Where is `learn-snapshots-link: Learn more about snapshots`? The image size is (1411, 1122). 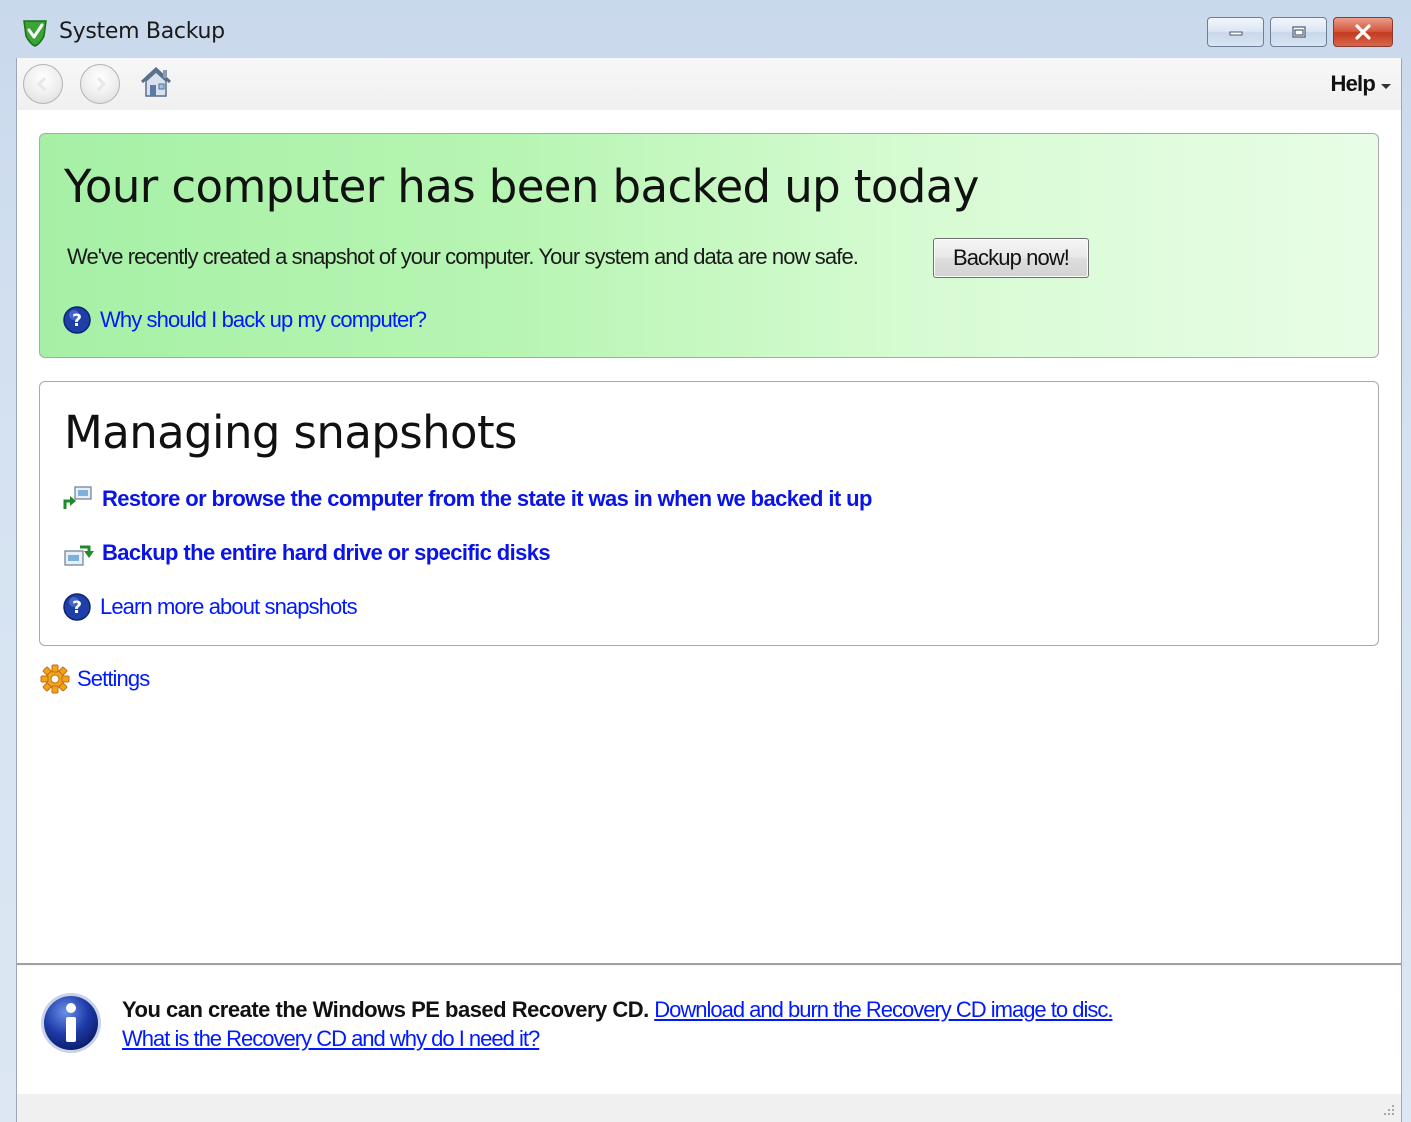 learn-snapshots-link: Learn more about snapshots is located at coordinates (229, 607).